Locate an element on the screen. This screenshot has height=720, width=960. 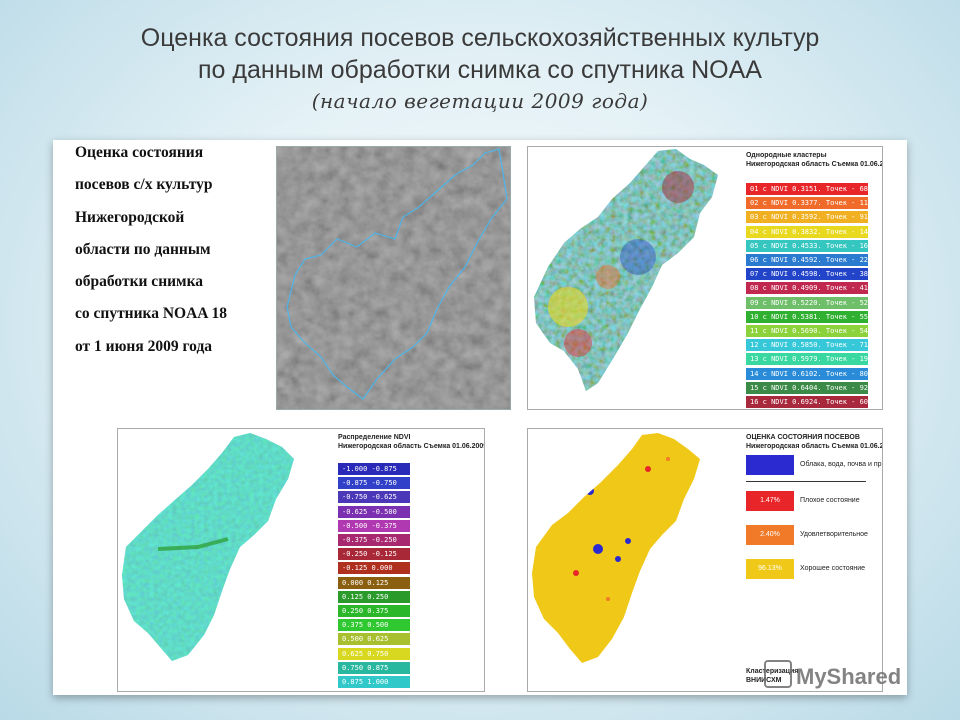
clusters-legend-title: Однородные кластеры is located at coordinates (786, 155).